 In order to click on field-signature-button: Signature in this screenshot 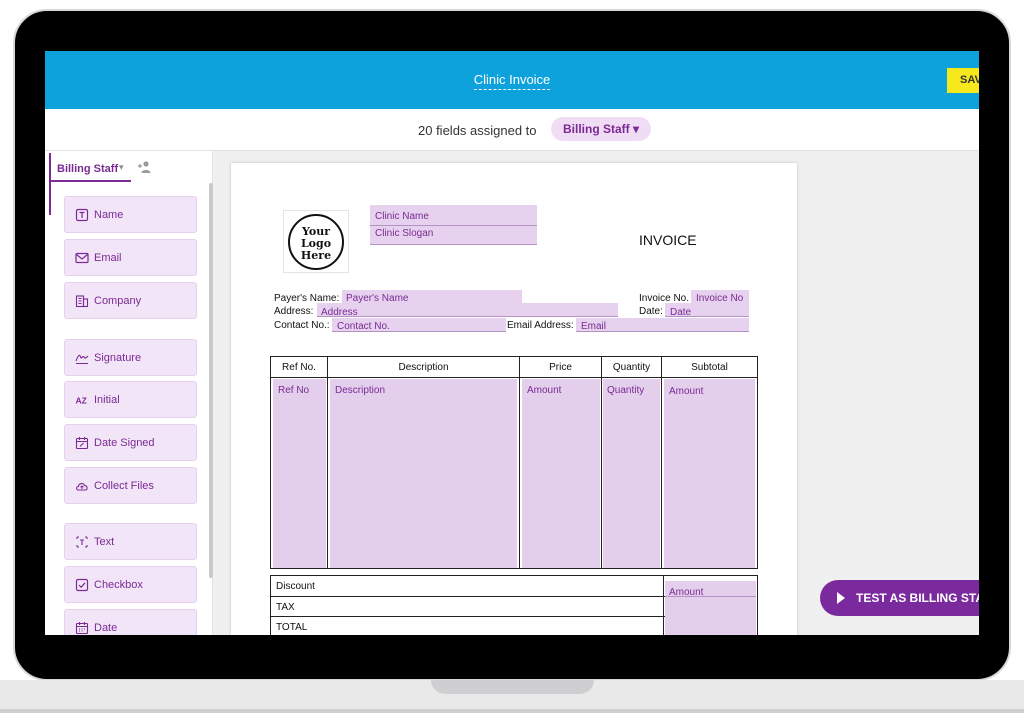, I will do `click(130, 357)`.